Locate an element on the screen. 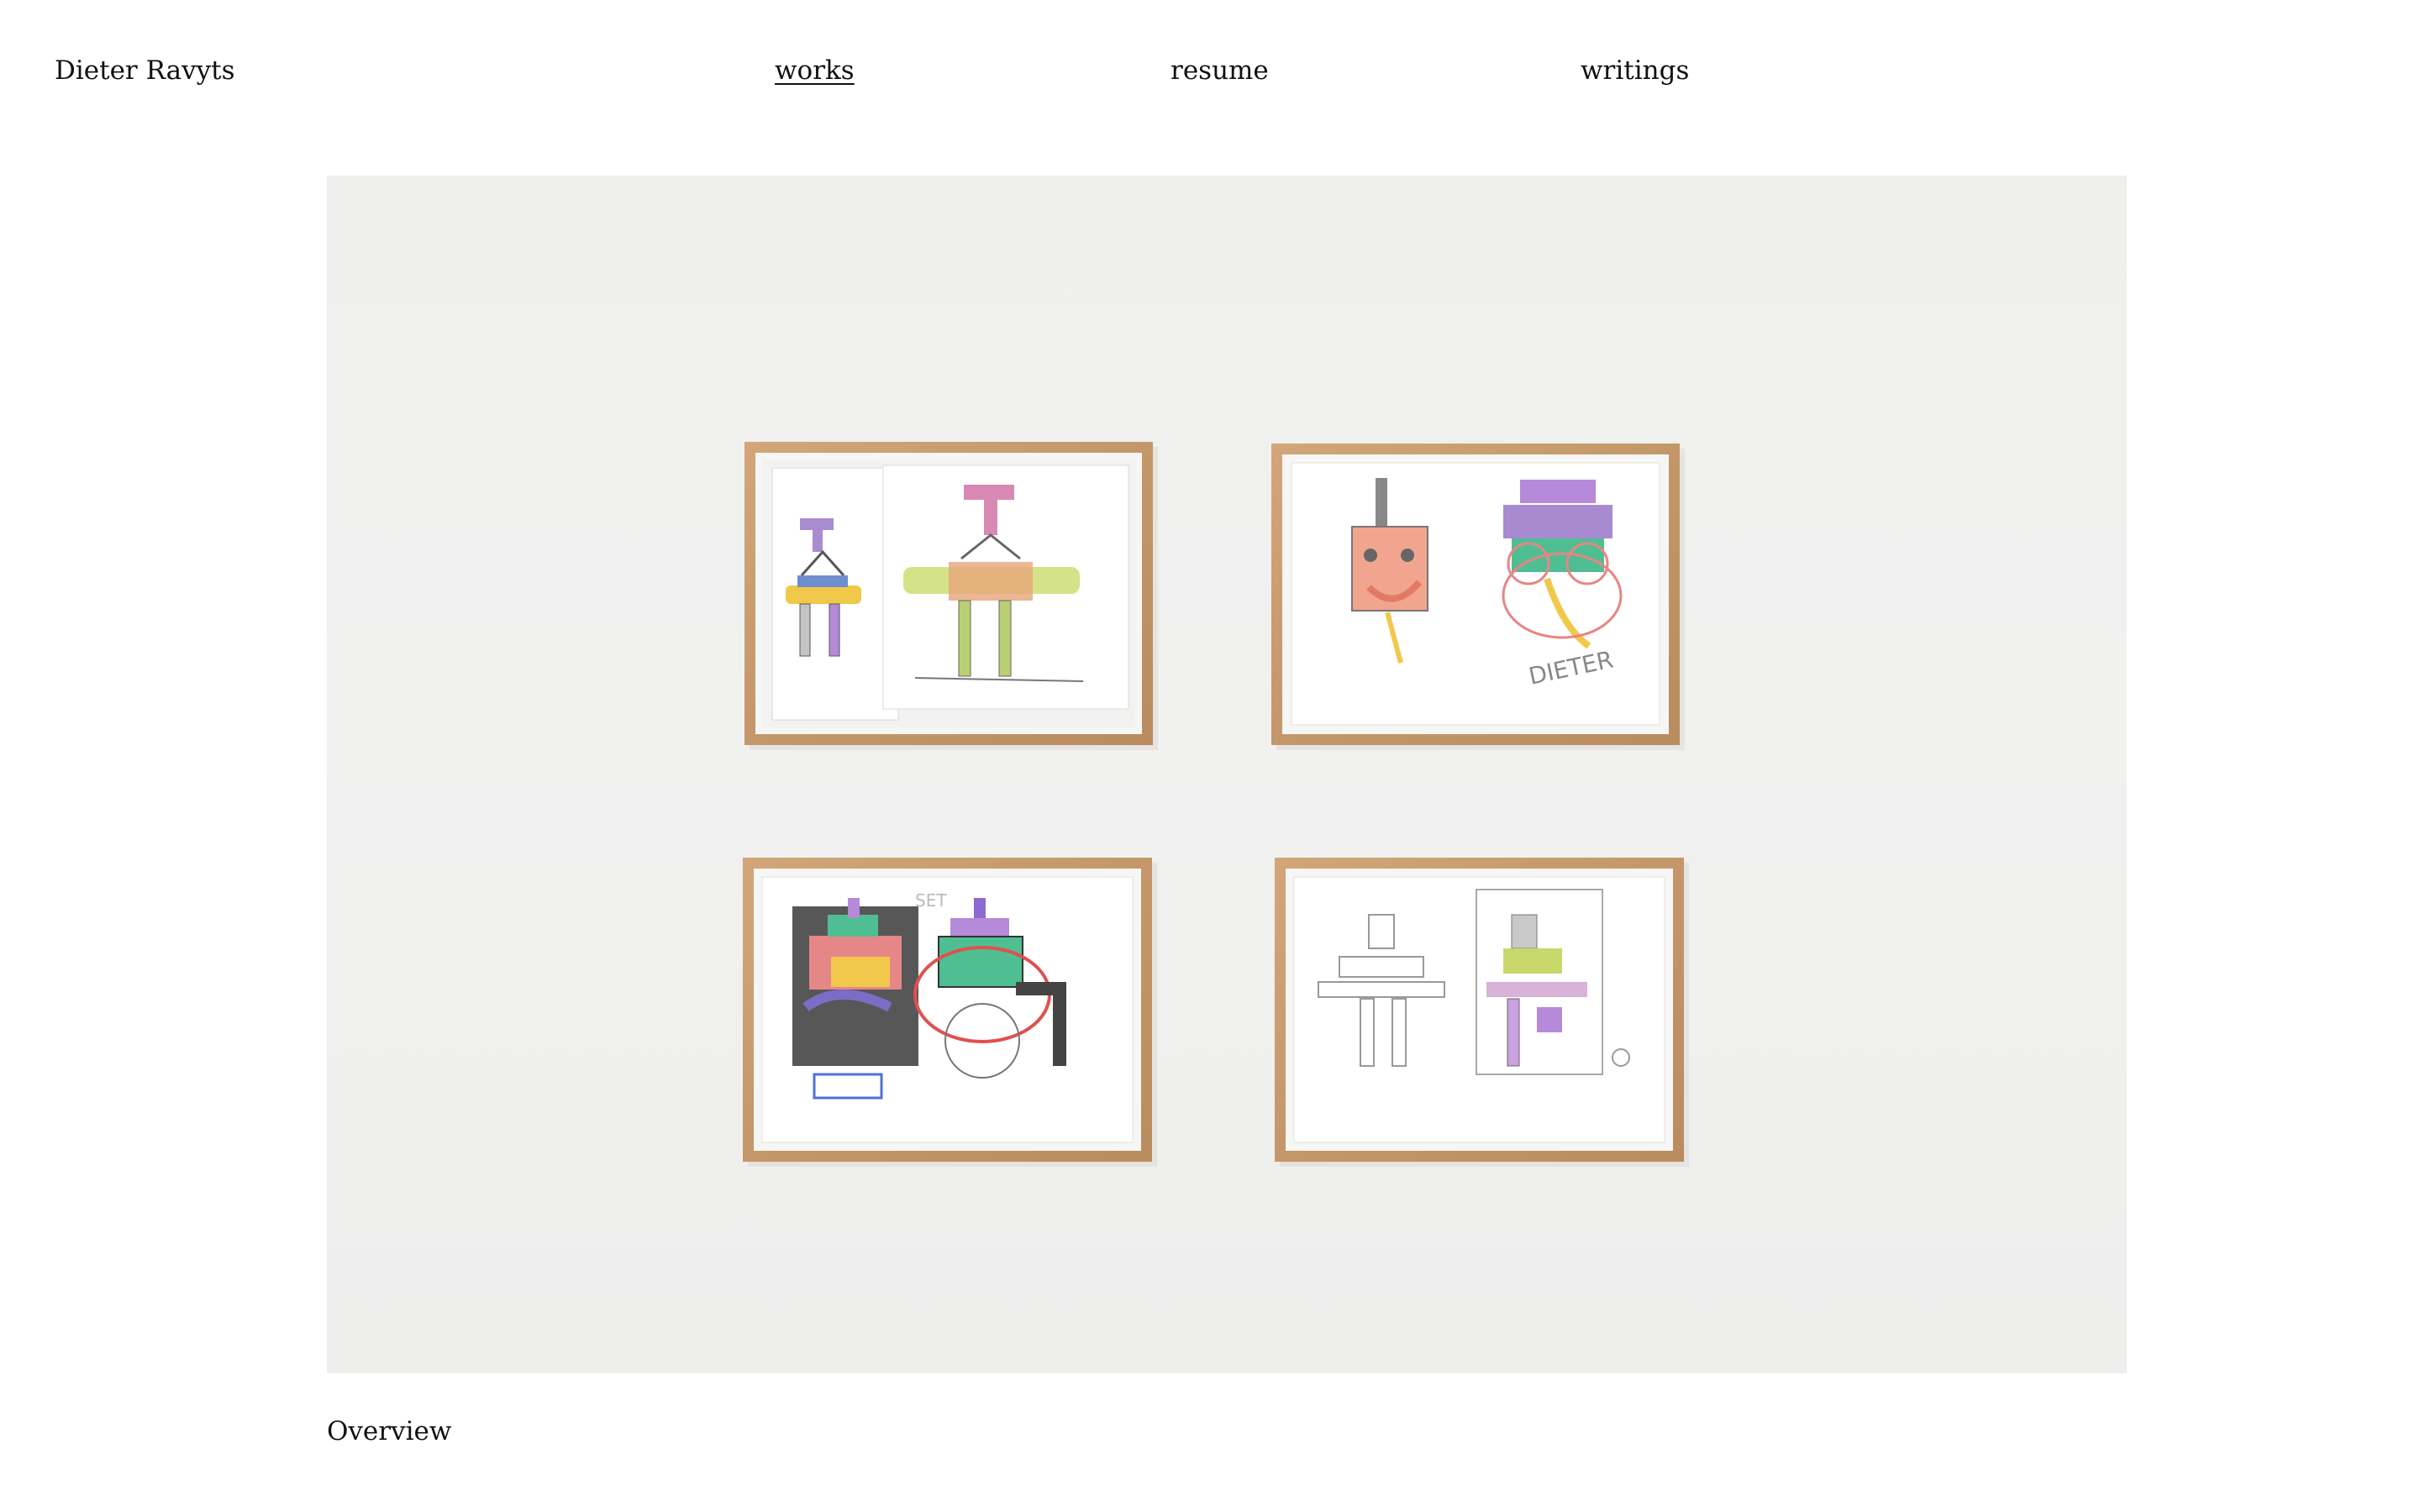 The image size is (2420, 1512). nav-link-writings: writings is located at coordinates (1635, 70).